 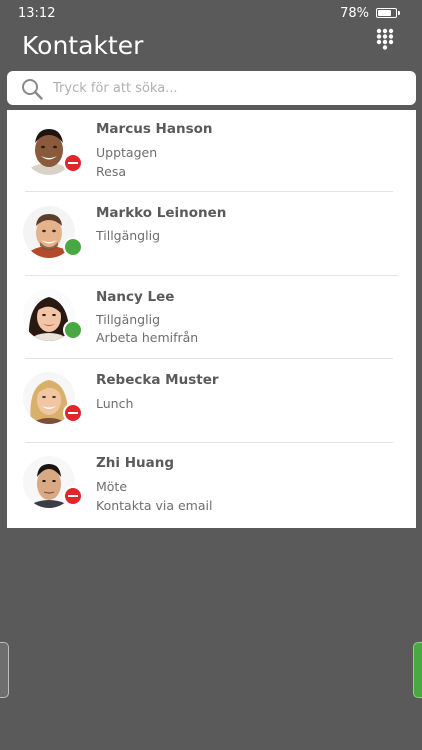 I want to click on page-title: Kontakter, so click(x=83, y=45).